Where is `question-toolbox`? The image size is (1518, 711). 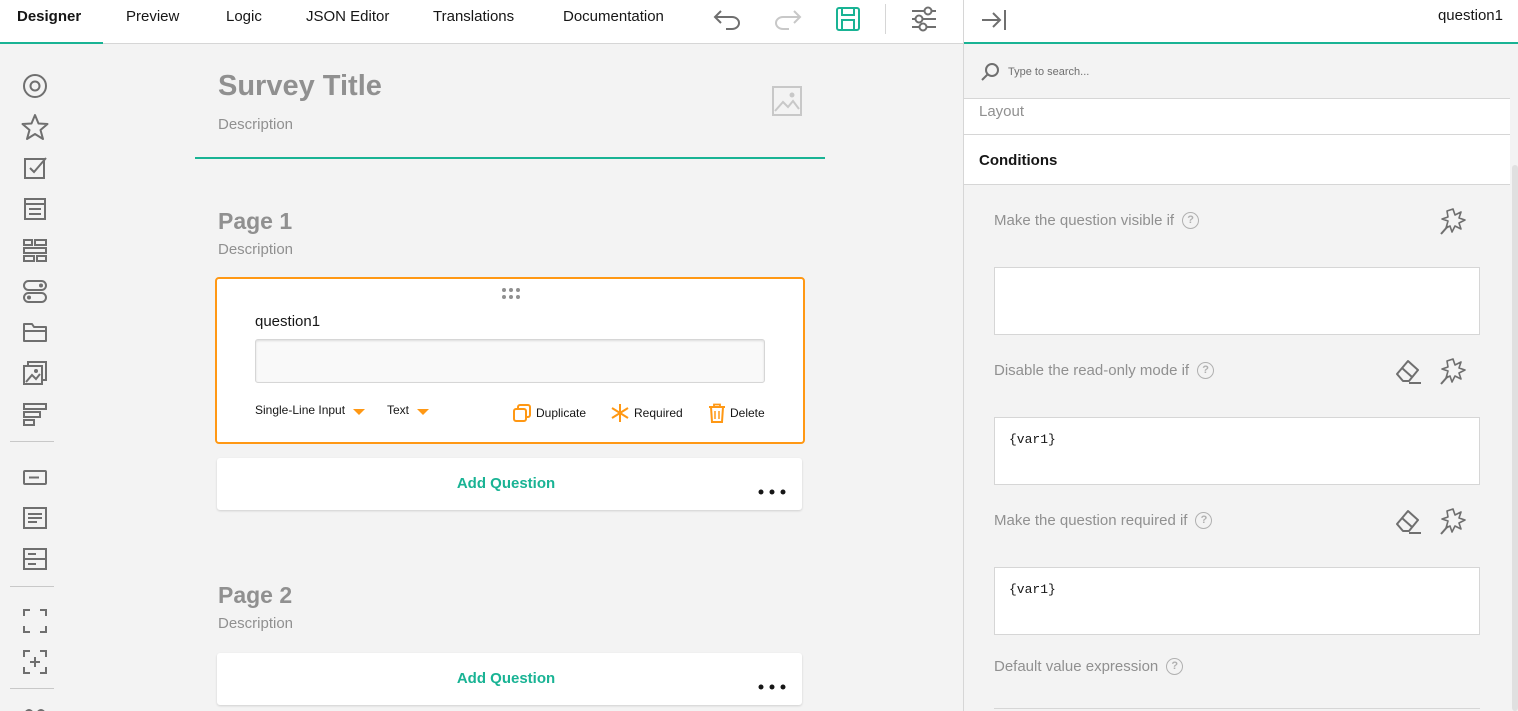
question-toolbox is located at coordinates (35, 378).